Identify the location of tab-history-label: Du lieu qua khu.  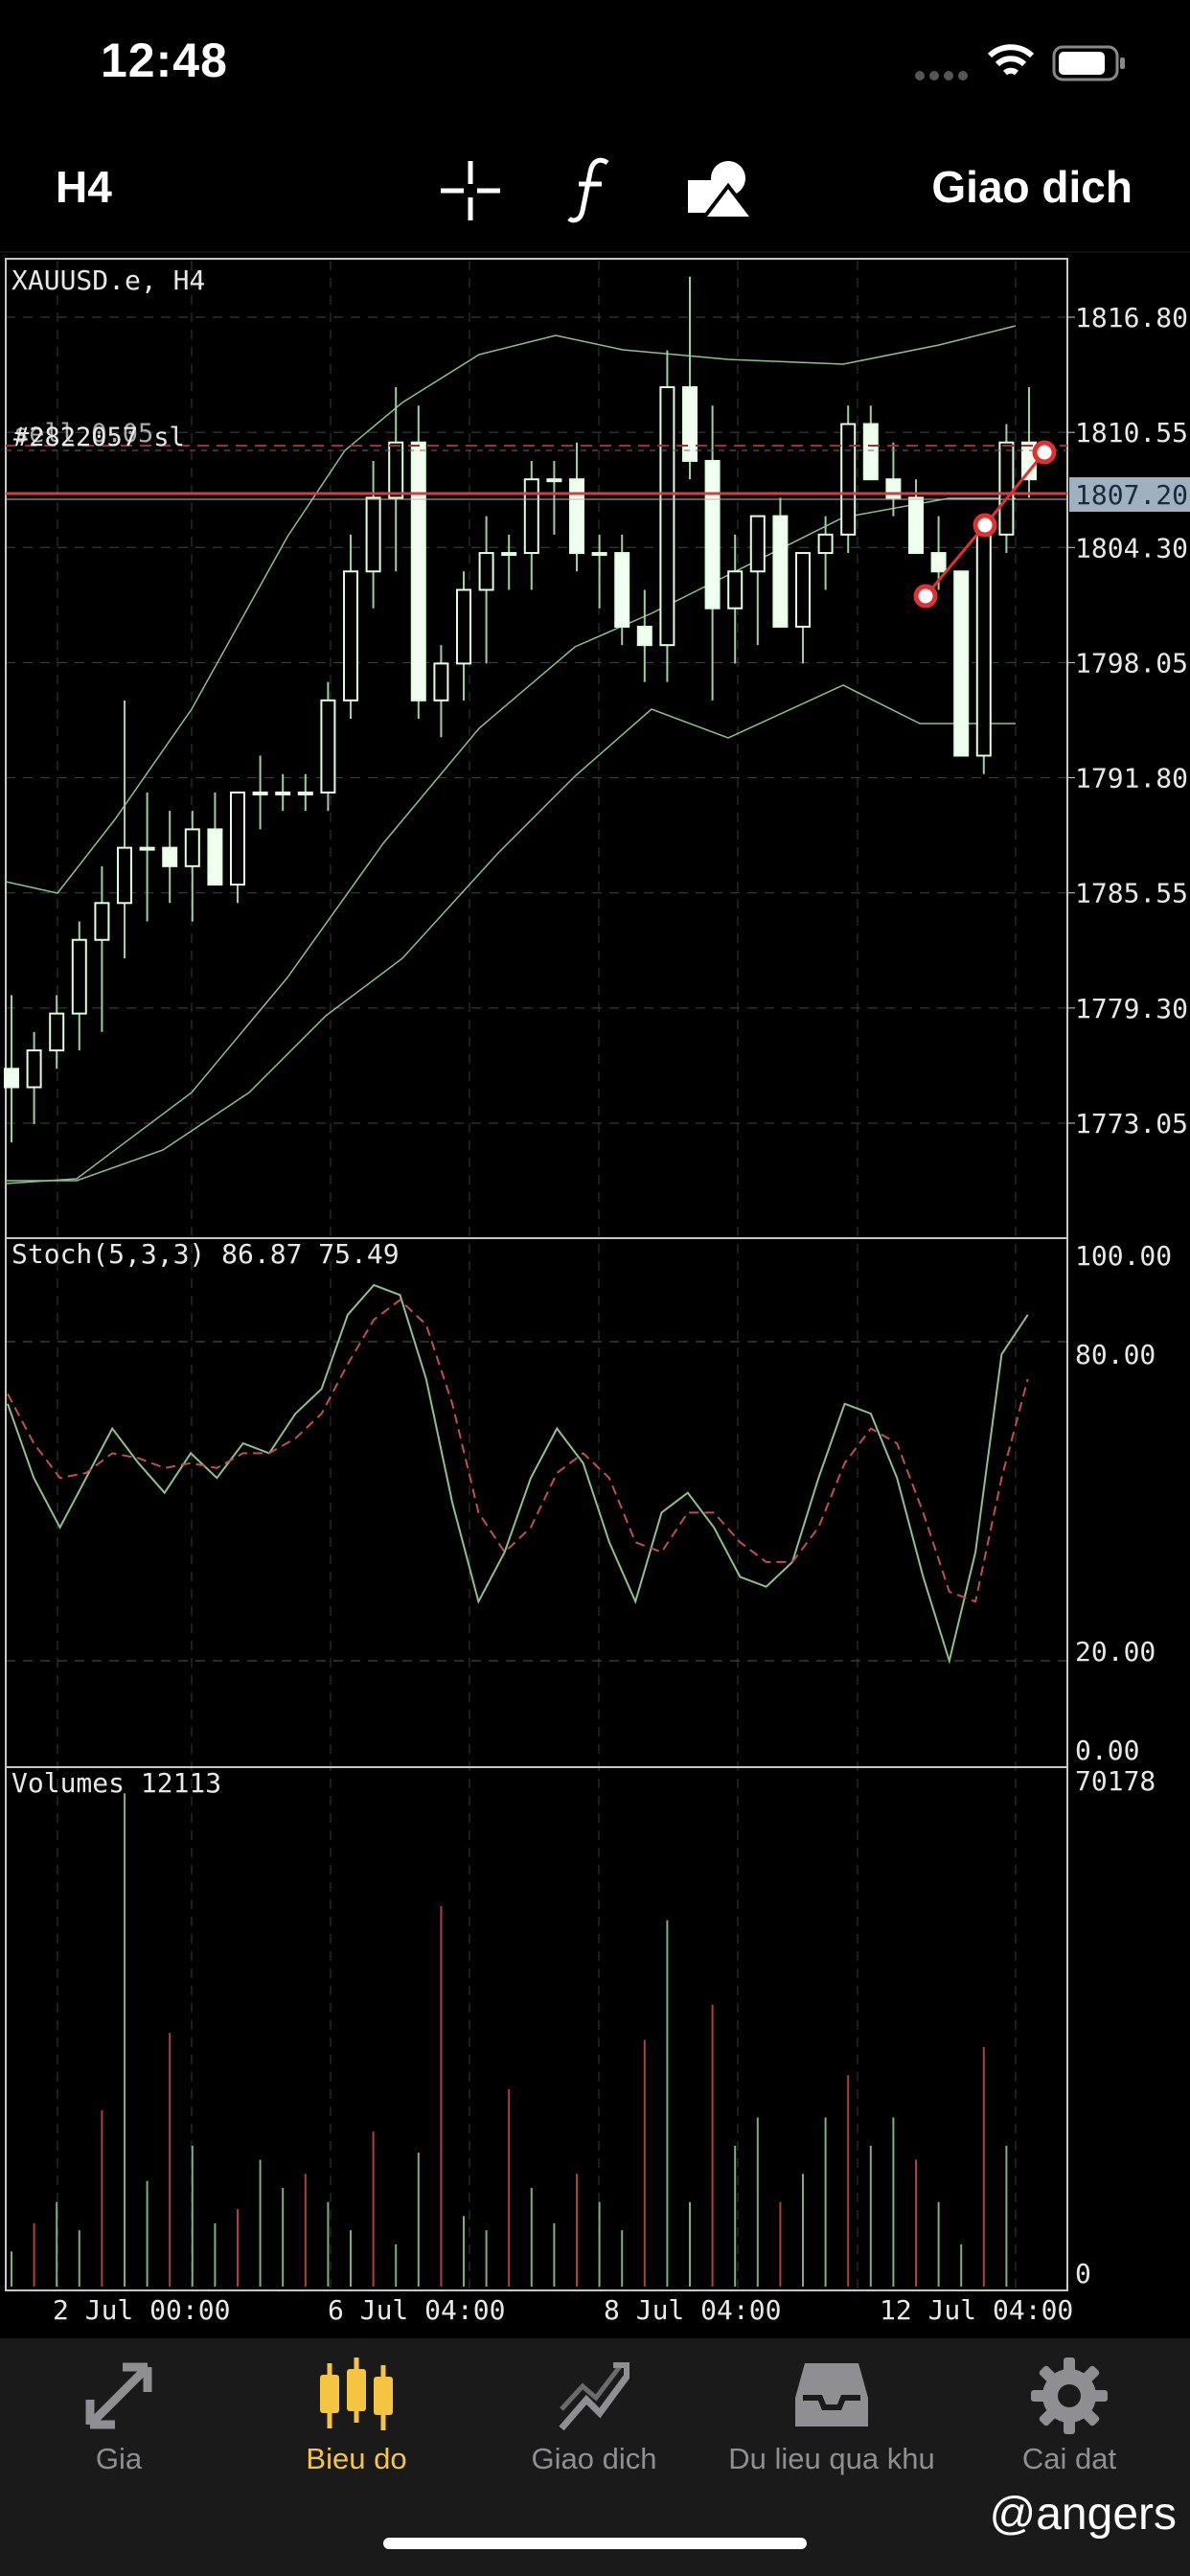
(832, 2458).